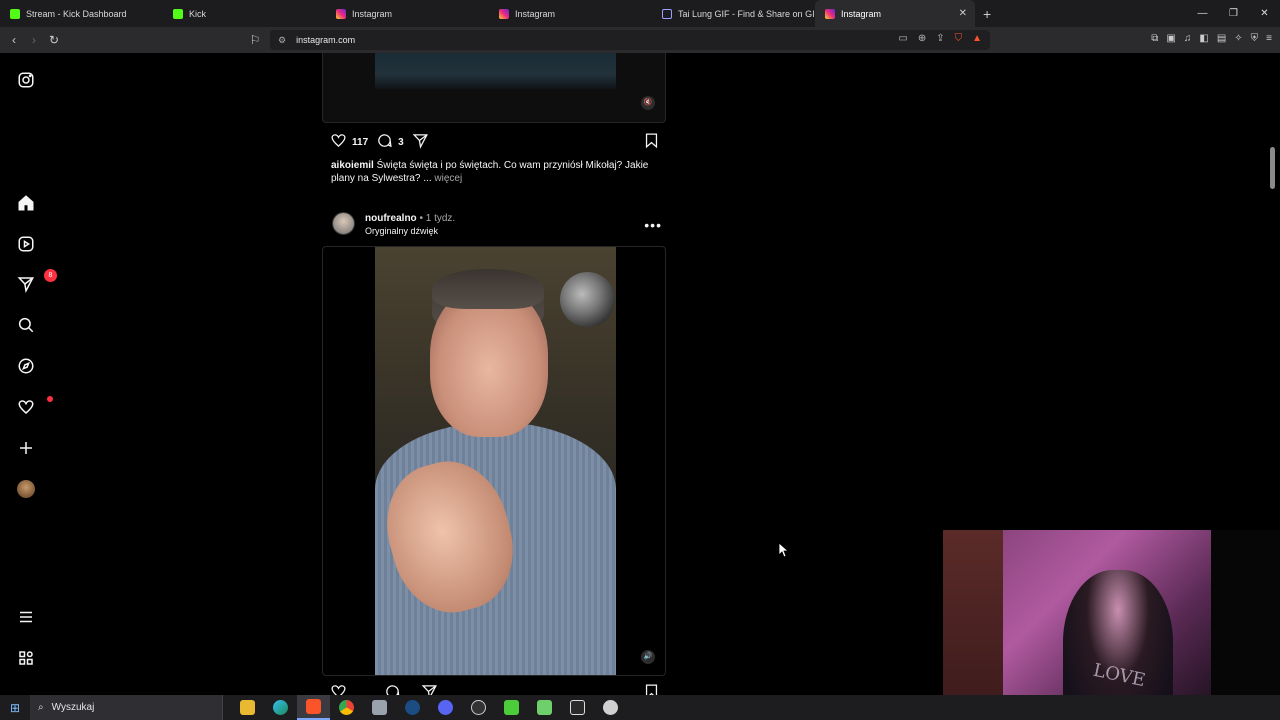  I want to click on vpn-icon: ⛨, so click(1255, 38).